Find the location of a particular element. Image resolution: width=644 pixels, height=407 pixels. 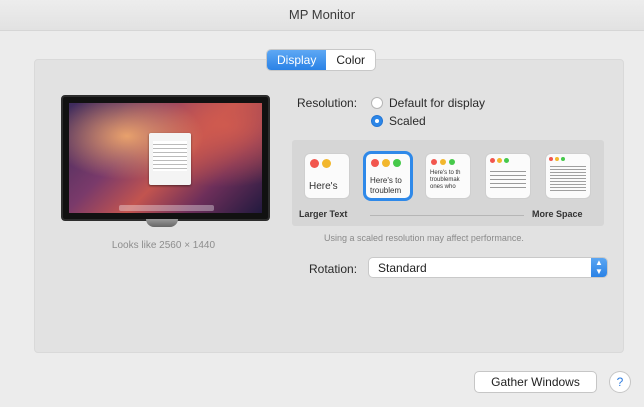

scale-option-1: Here's is located at coordinates (327, 176).